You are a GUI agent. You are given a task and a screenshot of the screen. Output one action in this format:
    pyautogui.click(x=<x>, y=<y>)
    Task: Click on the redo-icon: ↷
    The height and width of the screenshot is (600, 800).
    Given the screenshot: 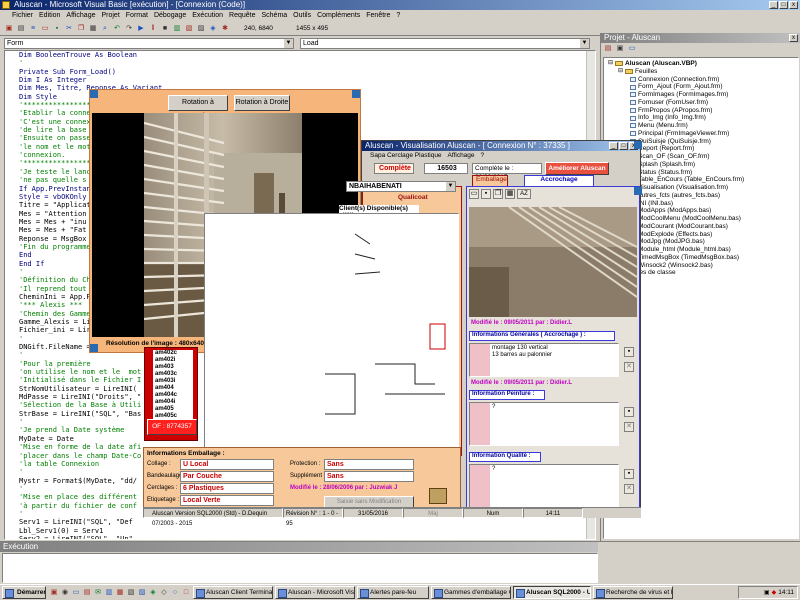 What is the action you would take?
    pyautogui.click(x=129, y=28)
    